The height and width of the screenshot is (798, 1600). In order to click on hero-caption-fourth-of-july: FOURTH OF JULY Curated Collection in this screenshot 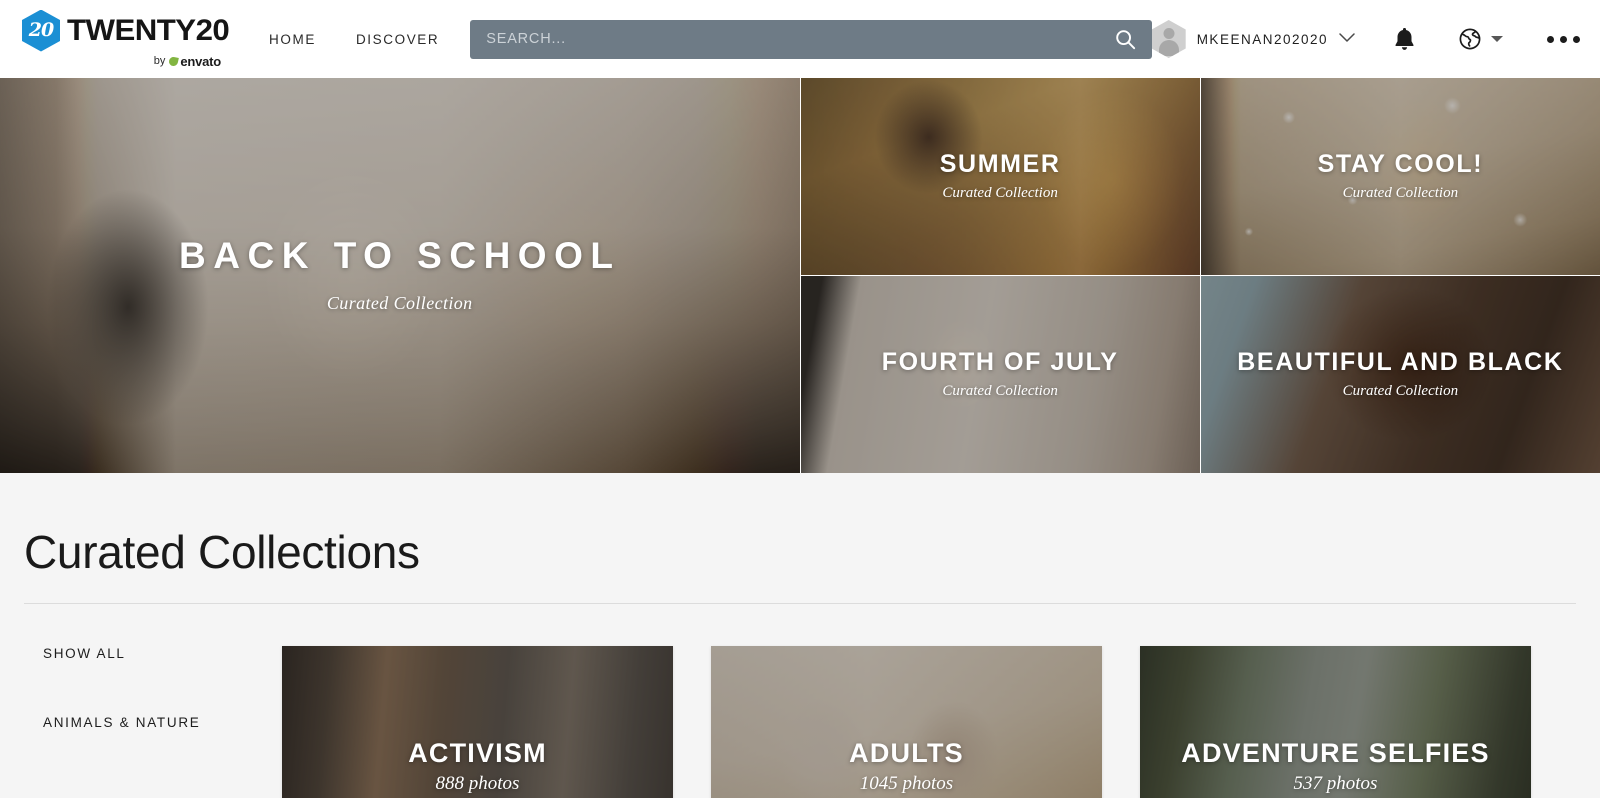, I will do `click(1000, 374)`.